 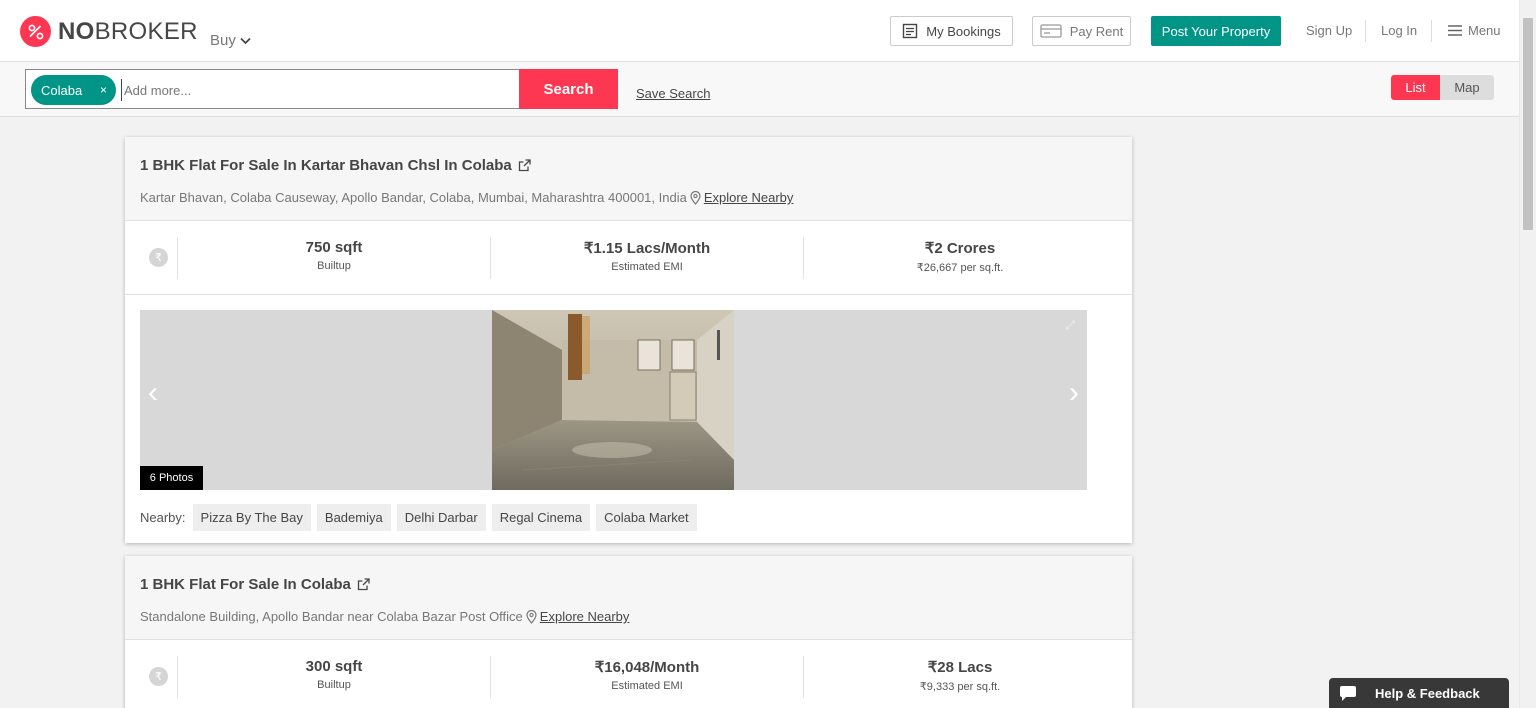 I want to click on pay-rent-button: Pay Rent, so click(x=1081, y=31).